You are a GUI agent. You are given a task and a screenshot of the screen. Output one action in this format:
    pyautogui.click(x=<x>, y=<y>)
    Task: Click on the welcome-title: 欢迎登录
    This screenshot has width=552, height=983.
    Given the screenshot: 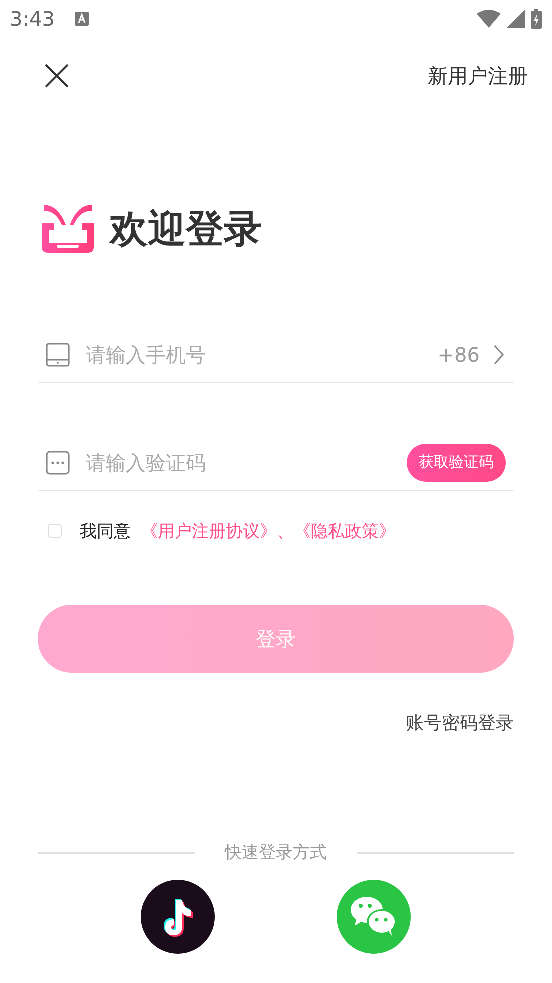 What is the action you would take?
    pyautogui.click(x=186, y=229)
    